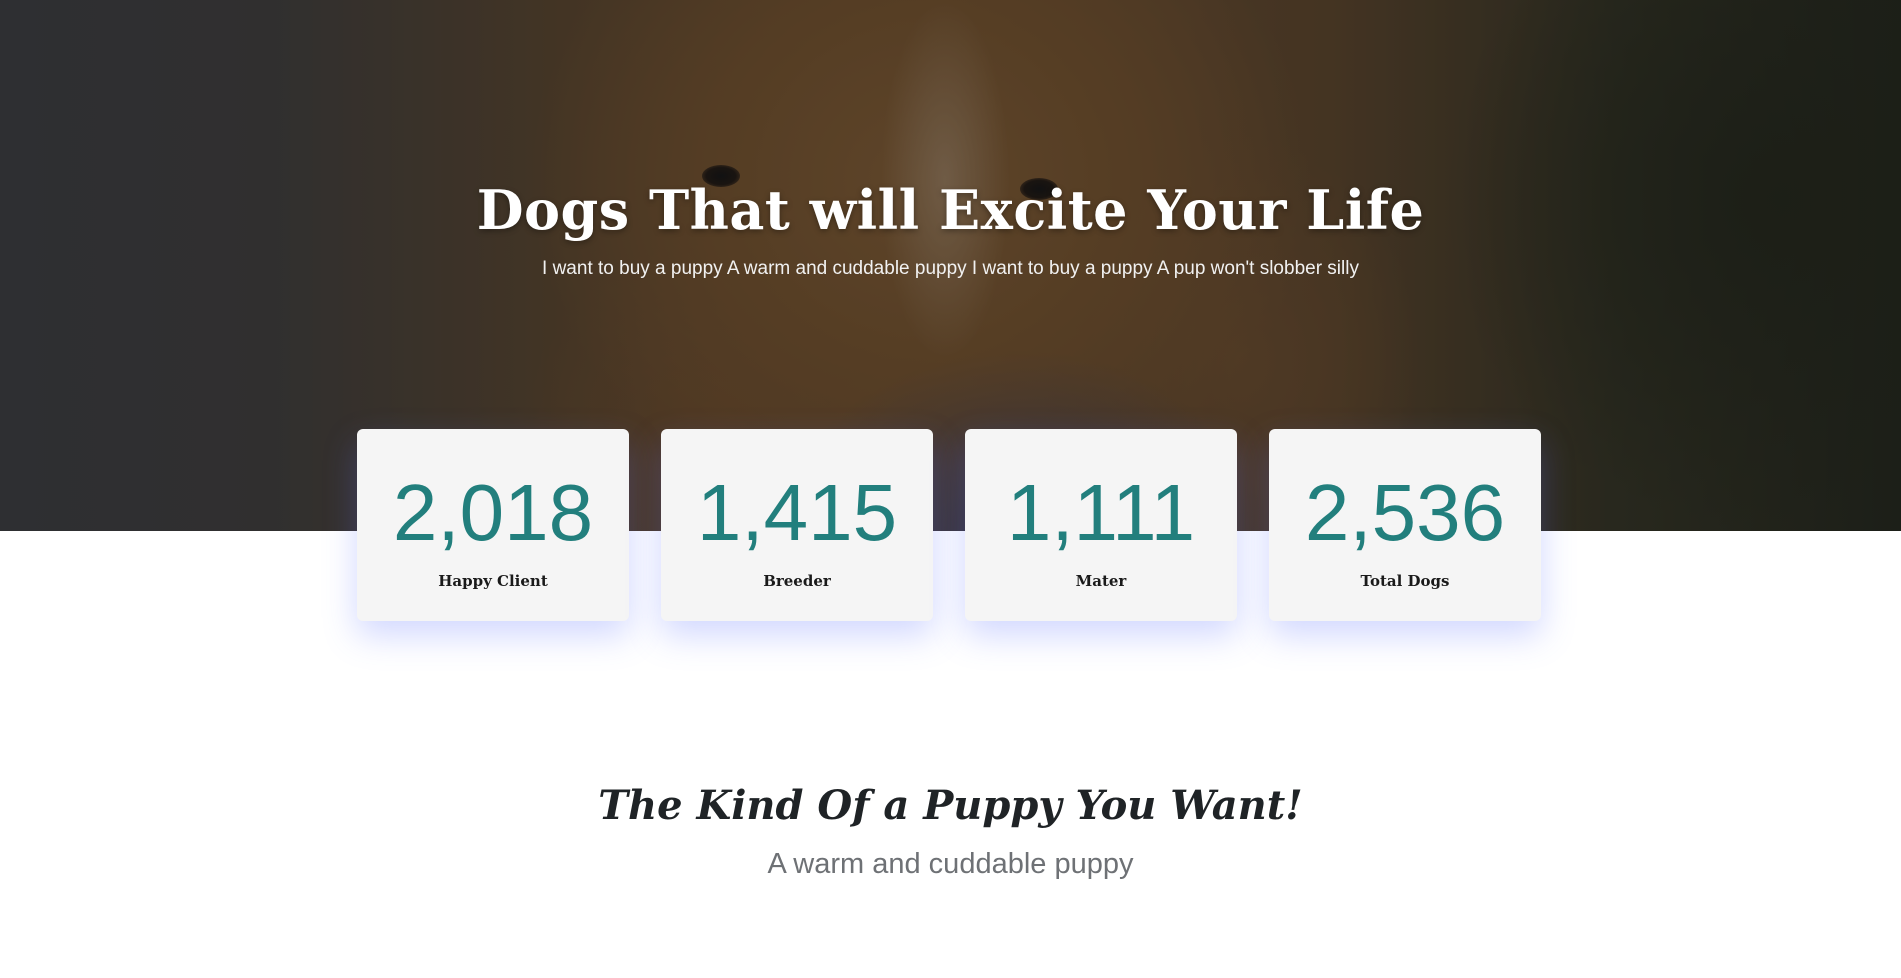  I want to click on stat-label: Happy Client, so click(493, 581).